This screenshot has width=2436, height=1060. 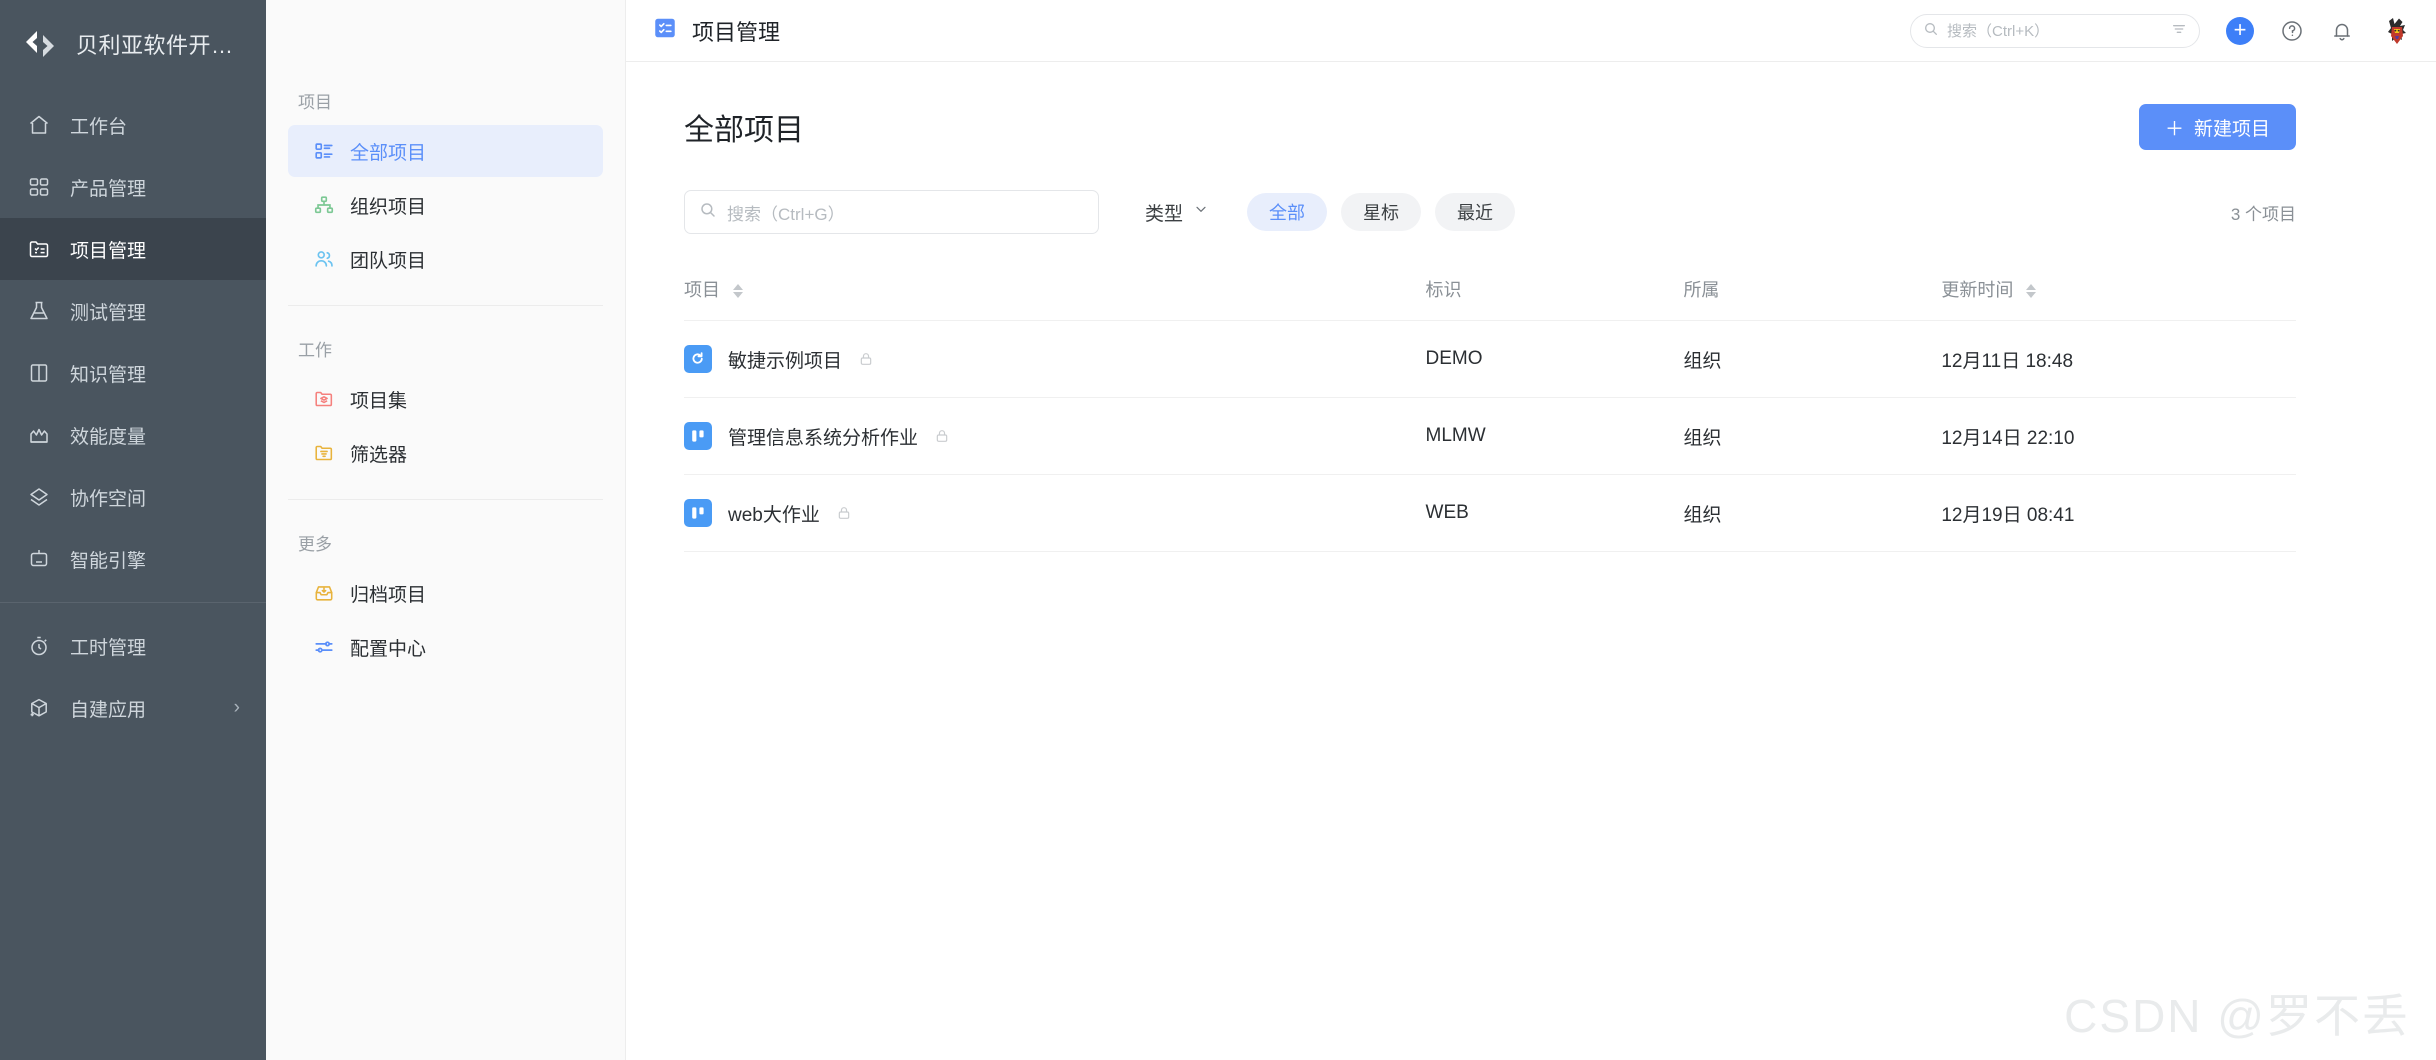 What do you see at coordinates (379, 455) in the screenshot?
I see `sidebar-item-label: 筛选器` at bounding box center [379, 455].